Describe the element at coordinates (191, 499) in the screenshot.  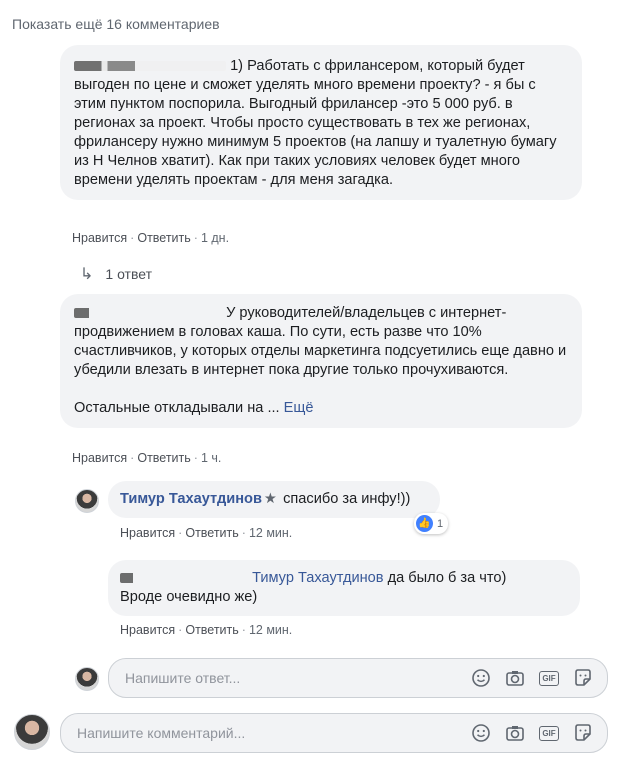
I see `author-name: Тимур Тахаутдинов` at that location.